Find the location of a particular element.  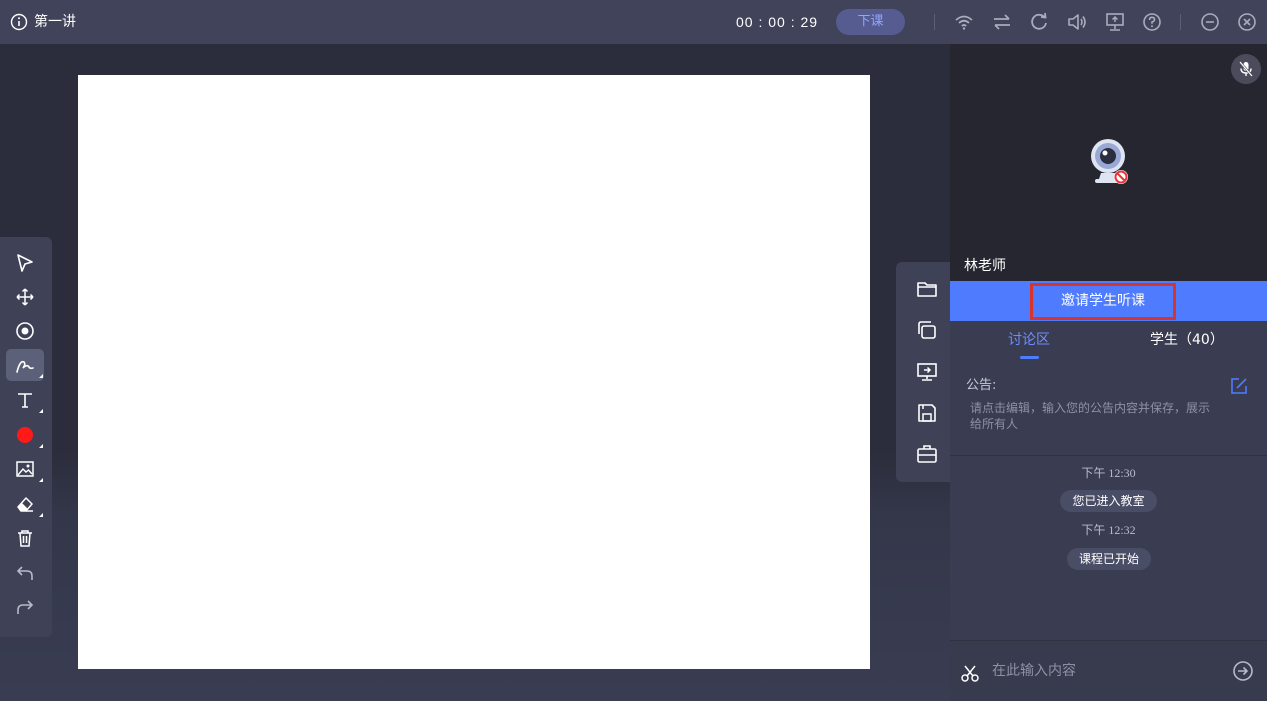

scissors-icon is located at coordinates (970, 673).